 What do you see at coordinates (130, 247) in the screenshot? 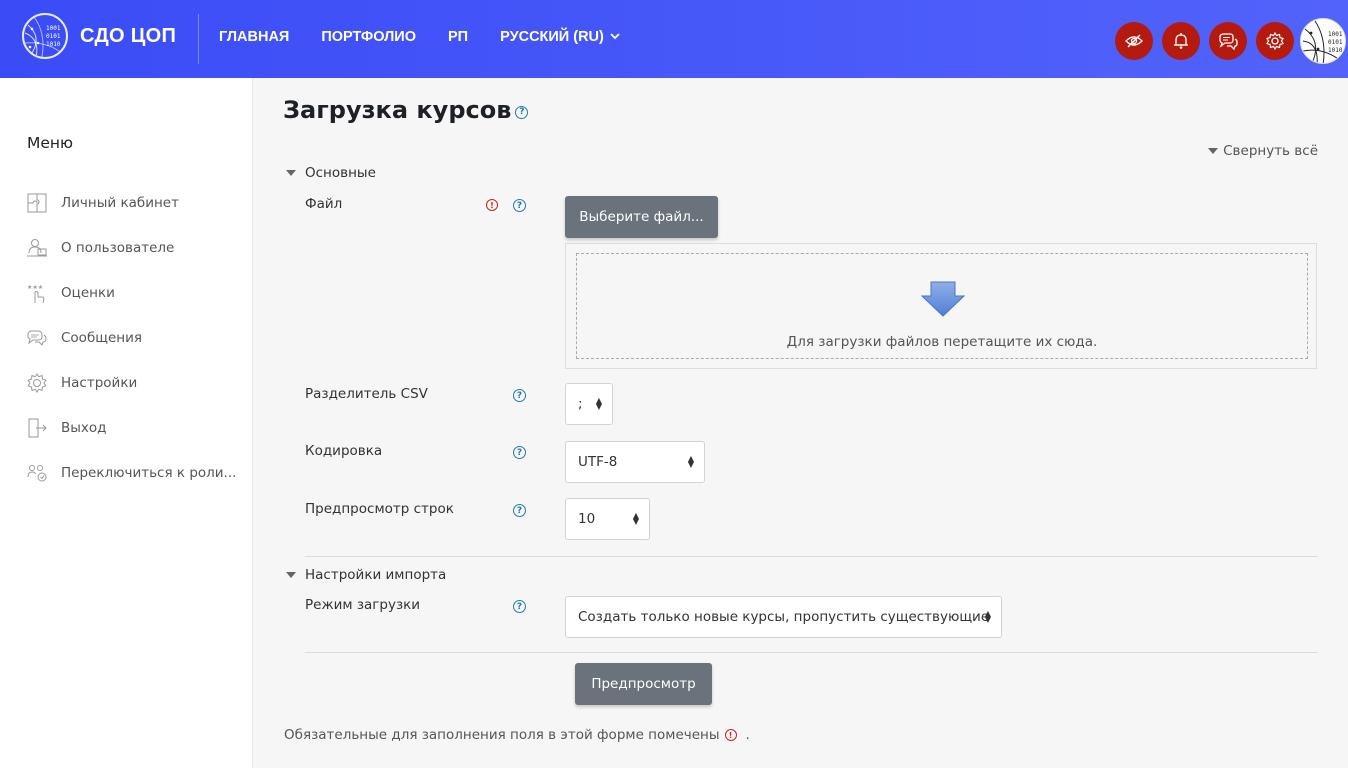
I see `sidebar-item-profile: О пользователе` at bounding box center [130, 247].